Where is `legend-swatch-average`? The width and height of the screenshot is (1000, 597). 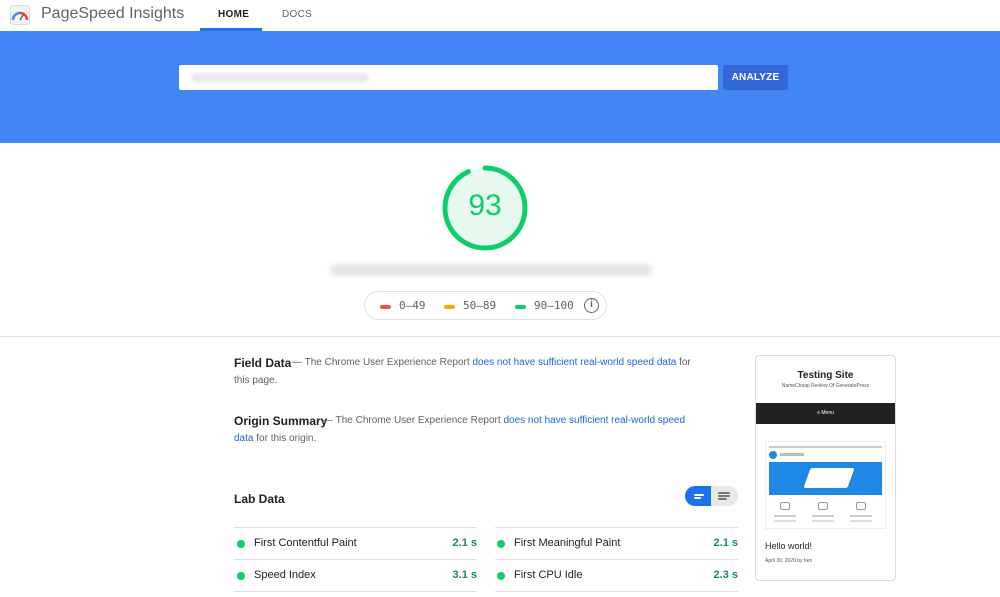
legend-swatch-average is located at coordinates (449, 307).